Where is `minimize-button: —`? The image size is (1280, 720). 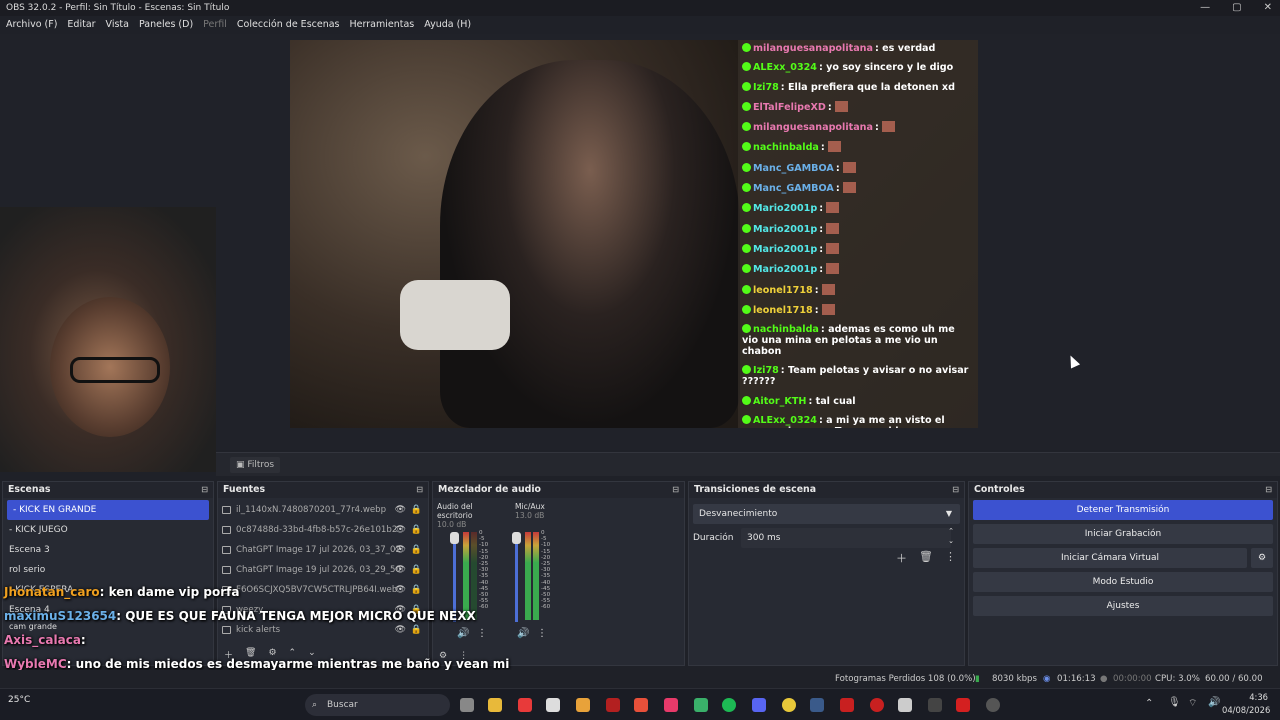
minimize-button: — is located at coordinates (1205, 8).